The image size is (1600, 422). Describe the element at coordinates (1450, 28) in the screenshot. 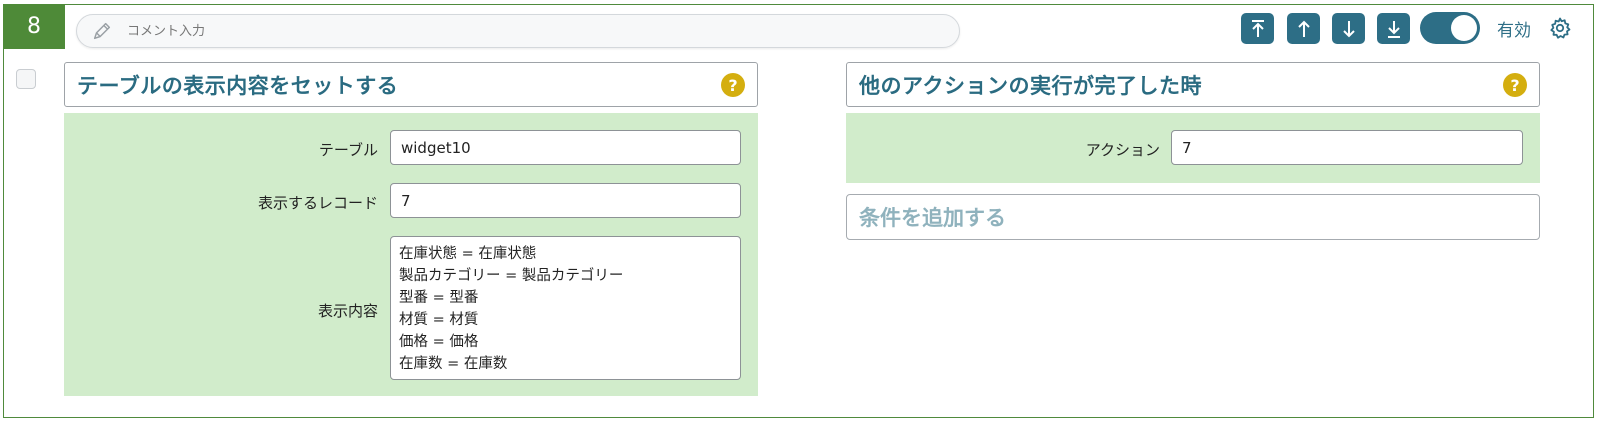

I see `enabled-toggle` at that location.